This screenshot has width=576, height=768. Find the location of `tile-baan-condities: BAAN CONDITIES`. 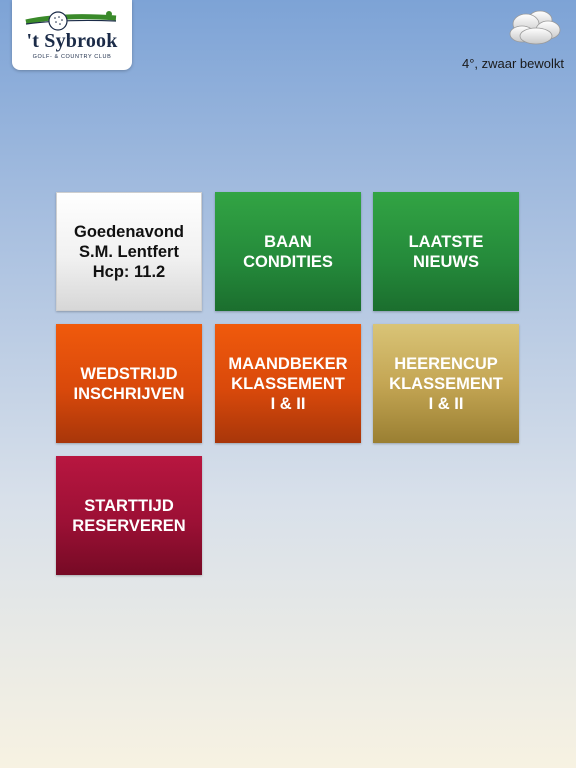

tile-baan-condities: BAAN CONDITIES is located at coordinates (288, 251).